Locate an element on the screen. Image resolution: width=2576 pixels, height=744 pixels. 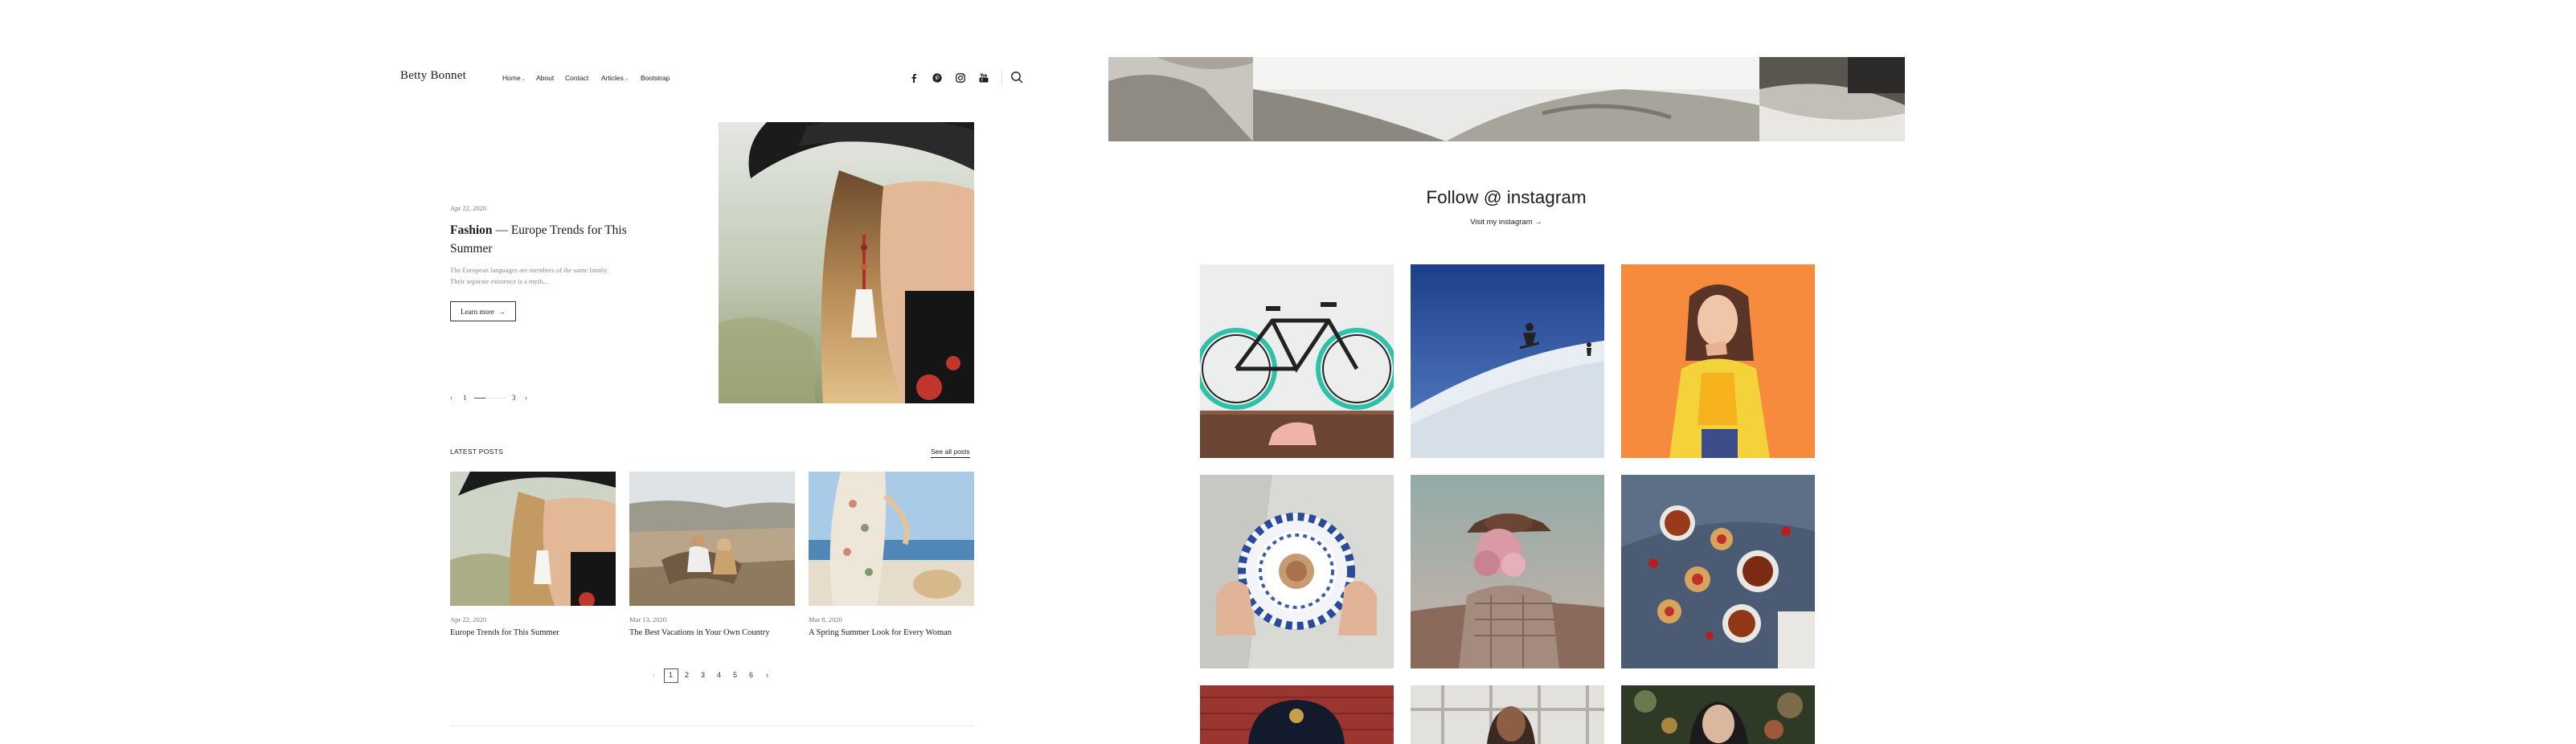
instagram-heading: Follow @ instagram is located at coordinates (1506, 197).